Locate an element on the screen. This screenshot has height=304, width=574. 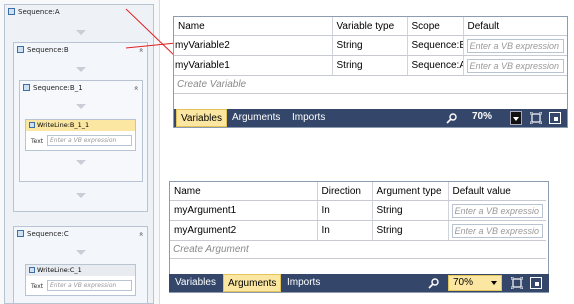
writeline-c1-title: WriteLine:C_1 is located at coordinates (59, 270).